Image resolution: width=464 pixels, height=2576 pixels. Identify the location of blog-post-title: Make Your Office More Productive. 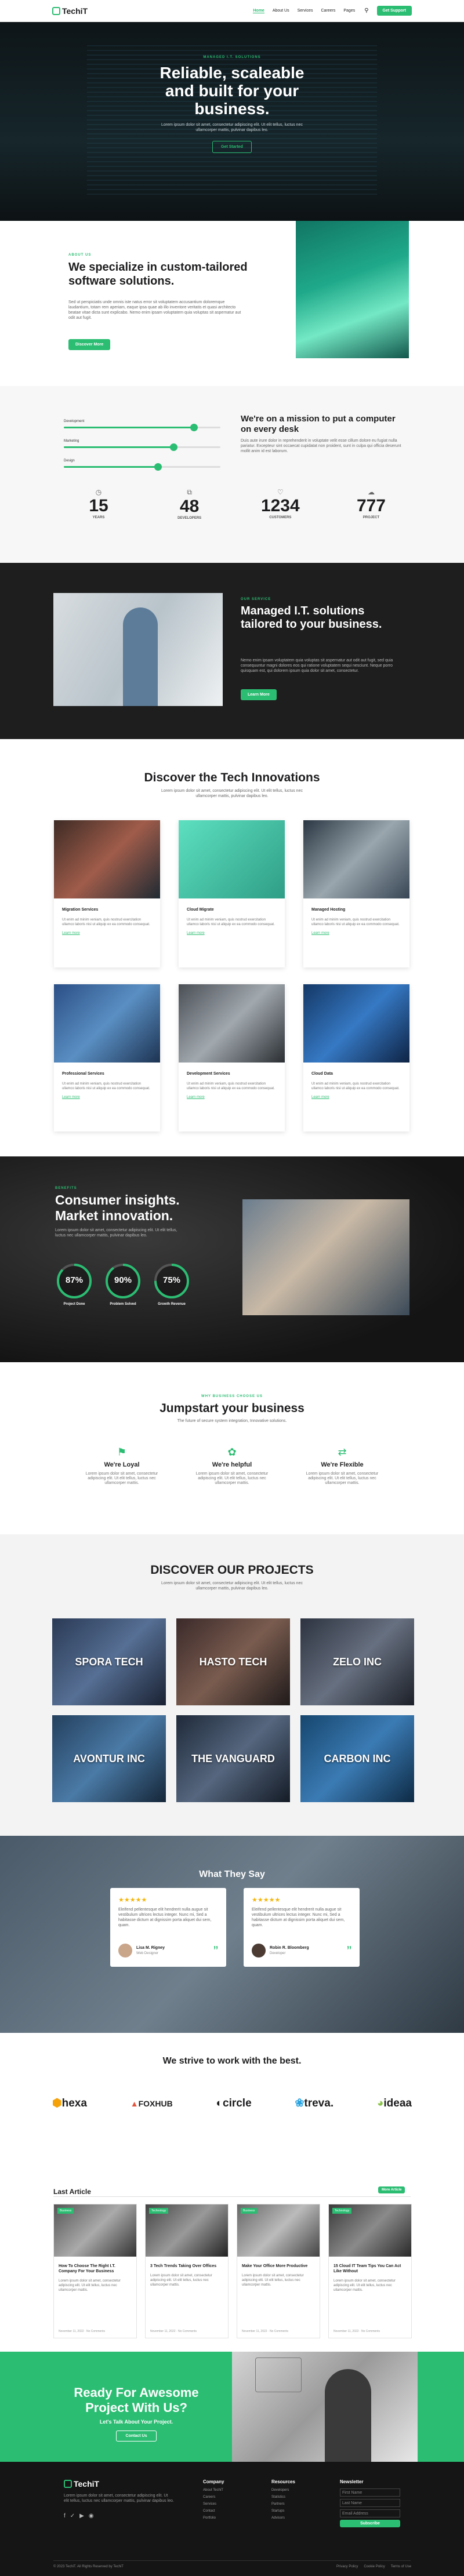
(278, 2266).